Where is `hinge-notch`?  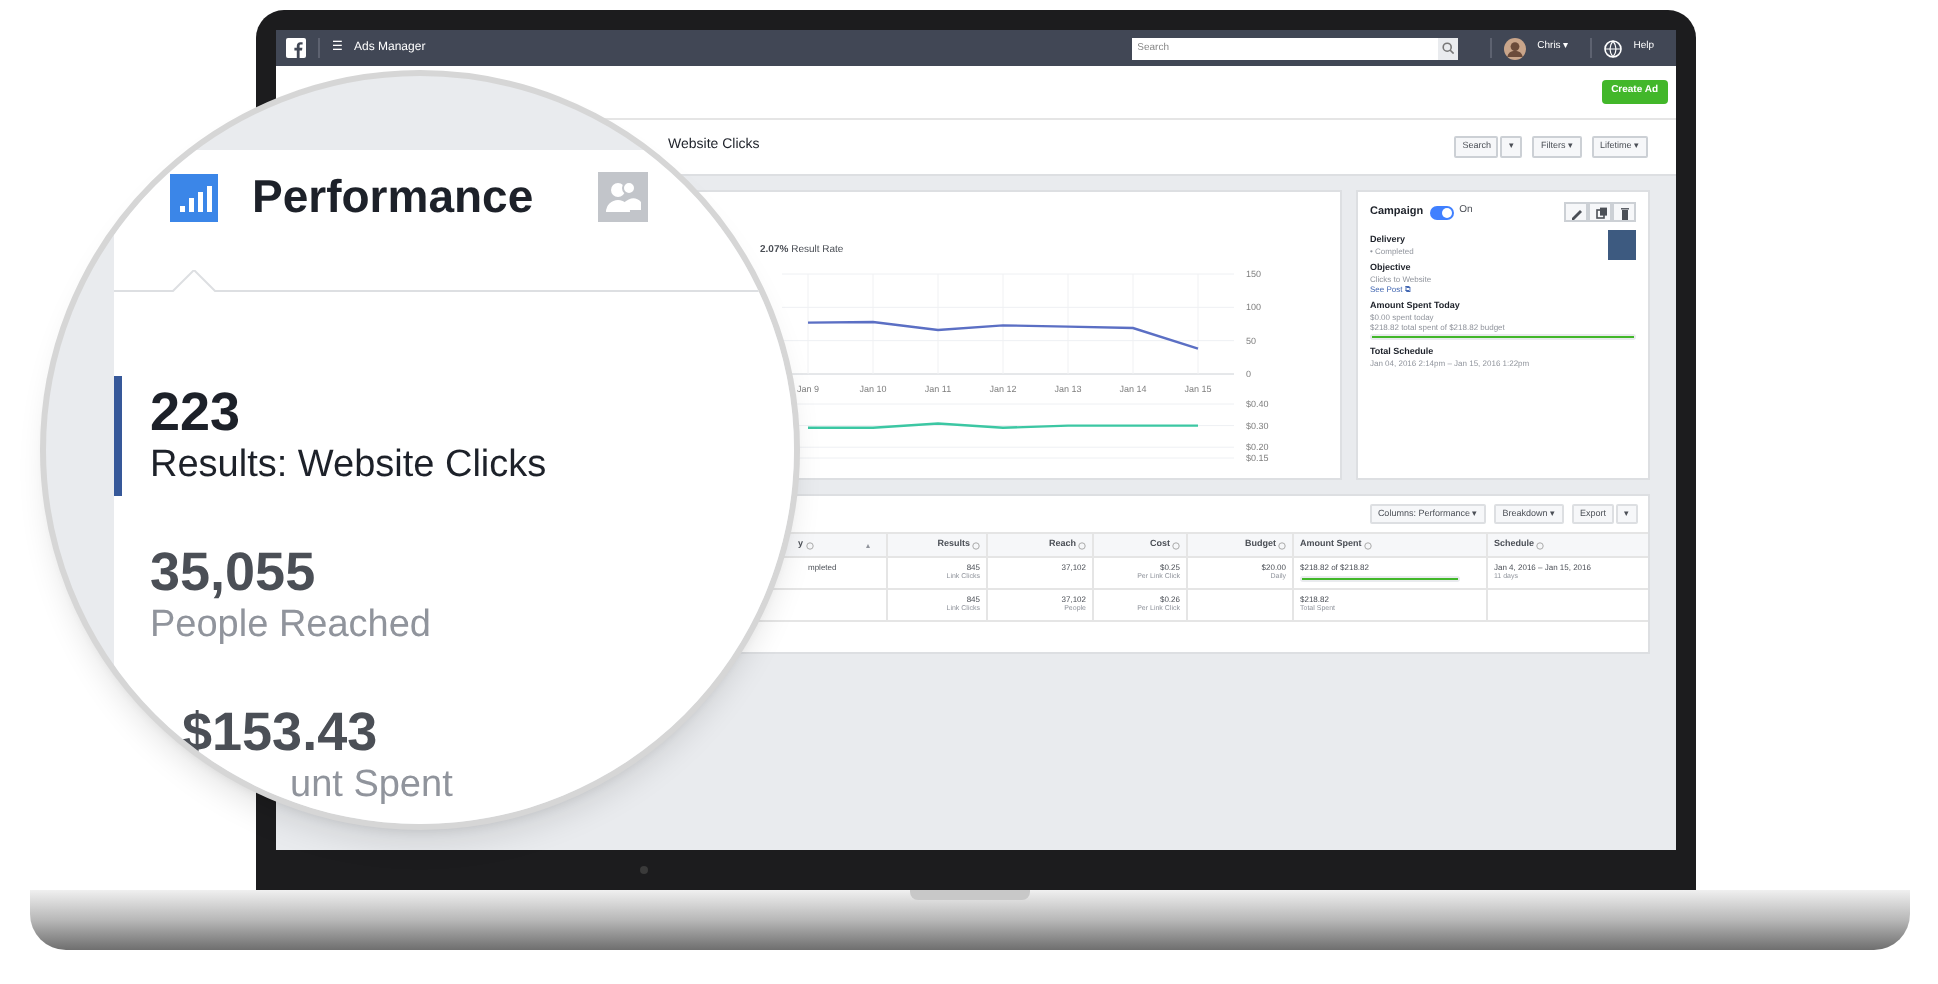 hinge-notch is located at coordinates (970, 895).